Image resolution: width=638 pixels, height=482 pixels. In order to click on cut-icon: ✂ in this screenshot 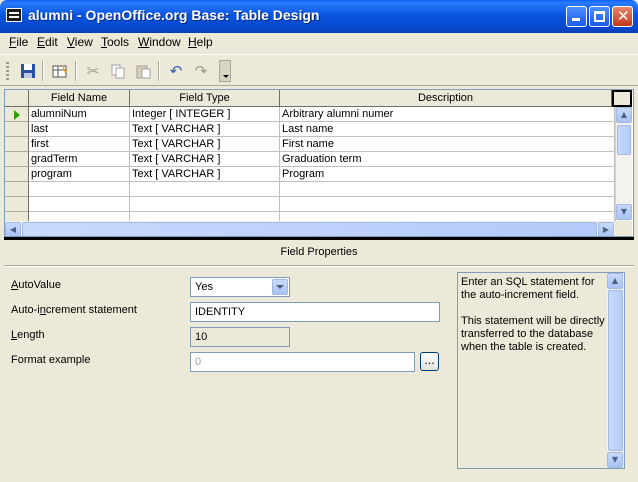, I will do `click(93, 71)`.